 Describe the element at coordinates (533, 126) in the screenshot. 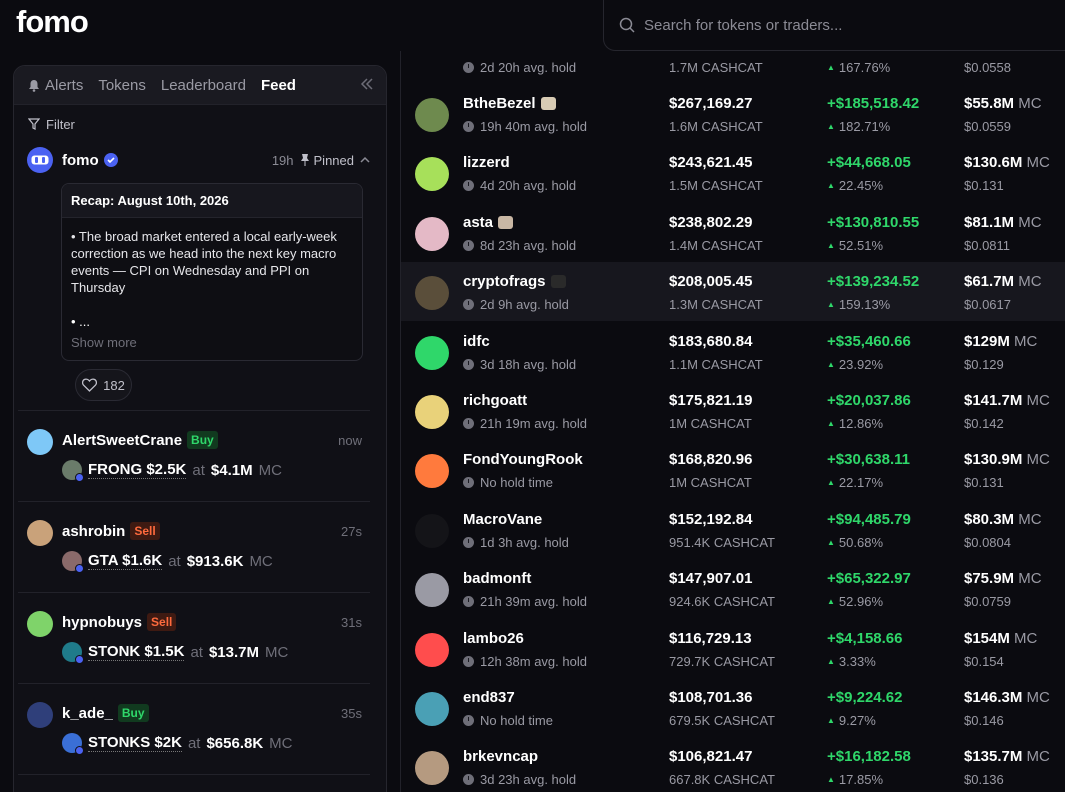

I see `hold-text: 19h 40m avg. hold` at that location.